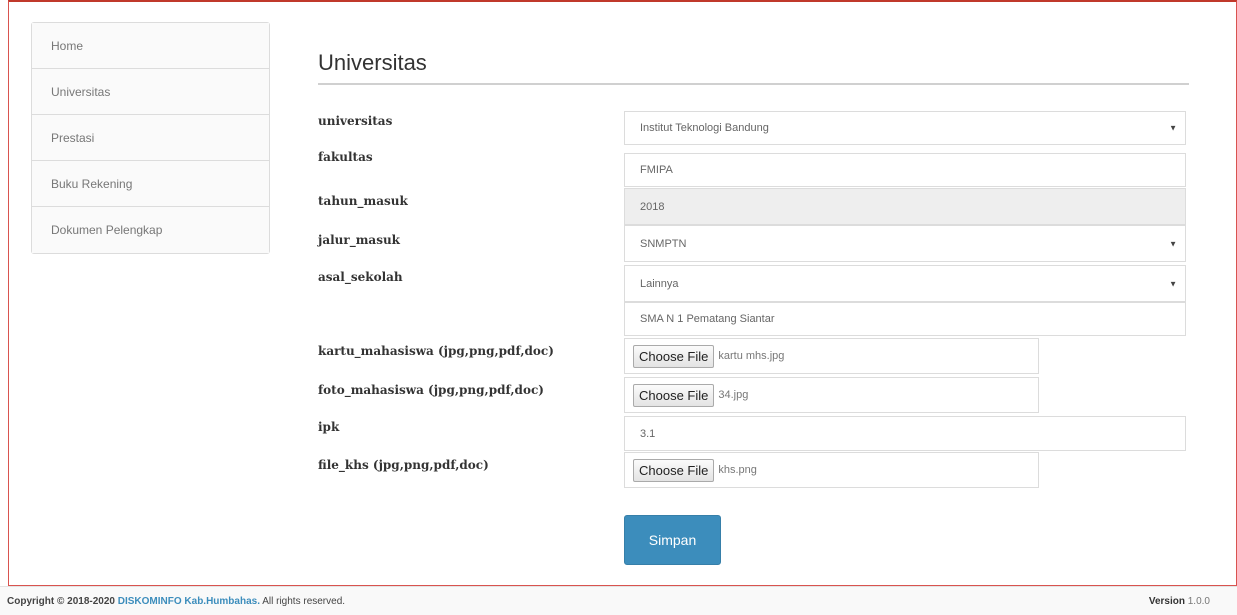 The height and width of the screenshot is (615, 1237). I want to click on file-name: 34.jpg, so click(733, 395).